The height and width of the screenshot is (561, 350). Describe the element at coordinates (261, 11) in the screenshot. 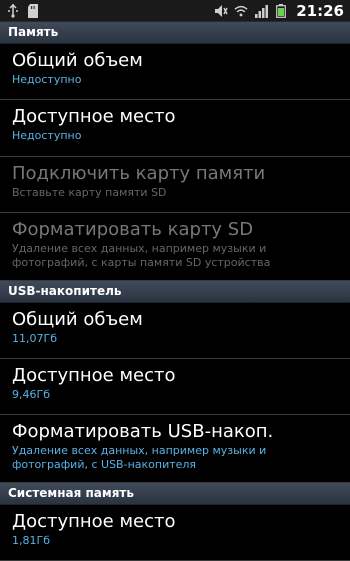

I see `signal-icon` at that location.